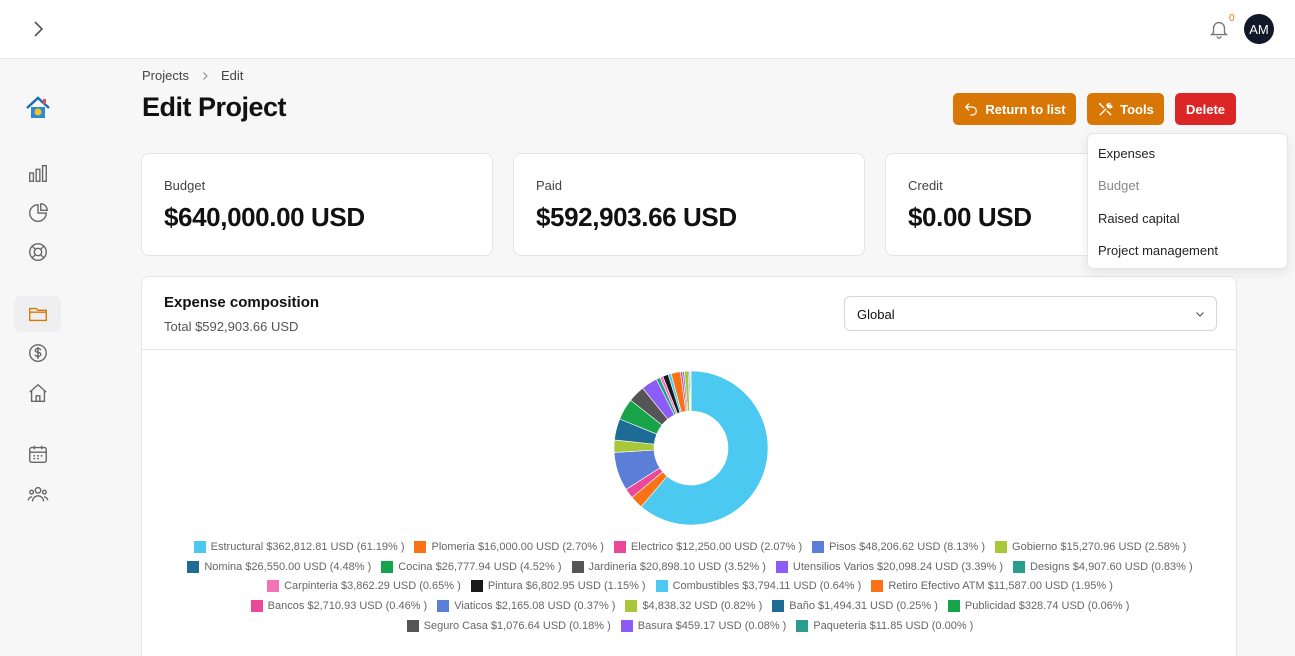 The image size is (1295, 656). What do you see at coordinates (517, 626) in the screenshot?
I see `legend-label: Seguro Casa $1,076.64 USD (0.18% )` at bounding box center [517, 626].